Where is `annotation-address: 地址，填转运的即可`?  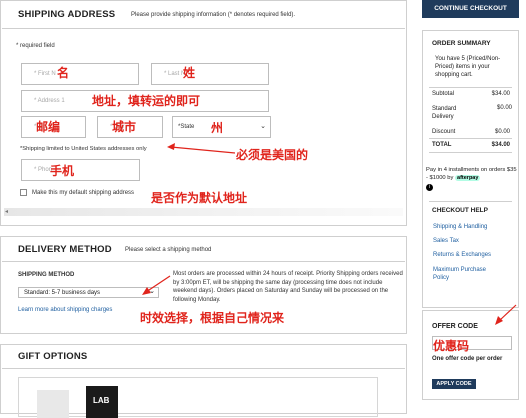
annotation-address: 地址，填转运的即可 is located at coordinates (146, 101).